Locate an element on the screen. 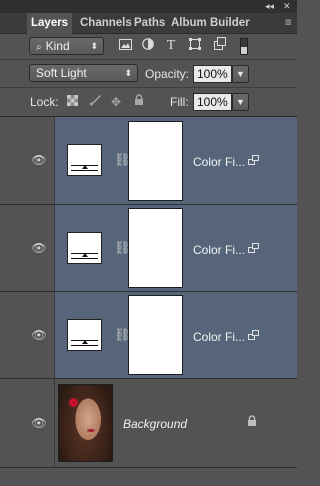 Image resolution: width=320 pixels, height=486 pixels. filter-kind-label: Kind is located at coordinates (57, 46).